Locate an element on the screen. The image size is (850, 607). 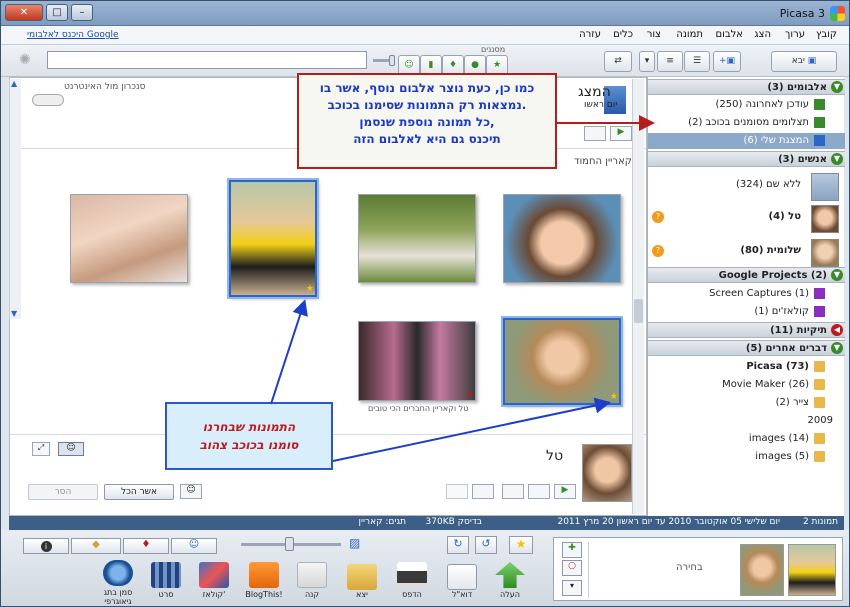
shop-label: קנה is located at coordinates (312, 594).